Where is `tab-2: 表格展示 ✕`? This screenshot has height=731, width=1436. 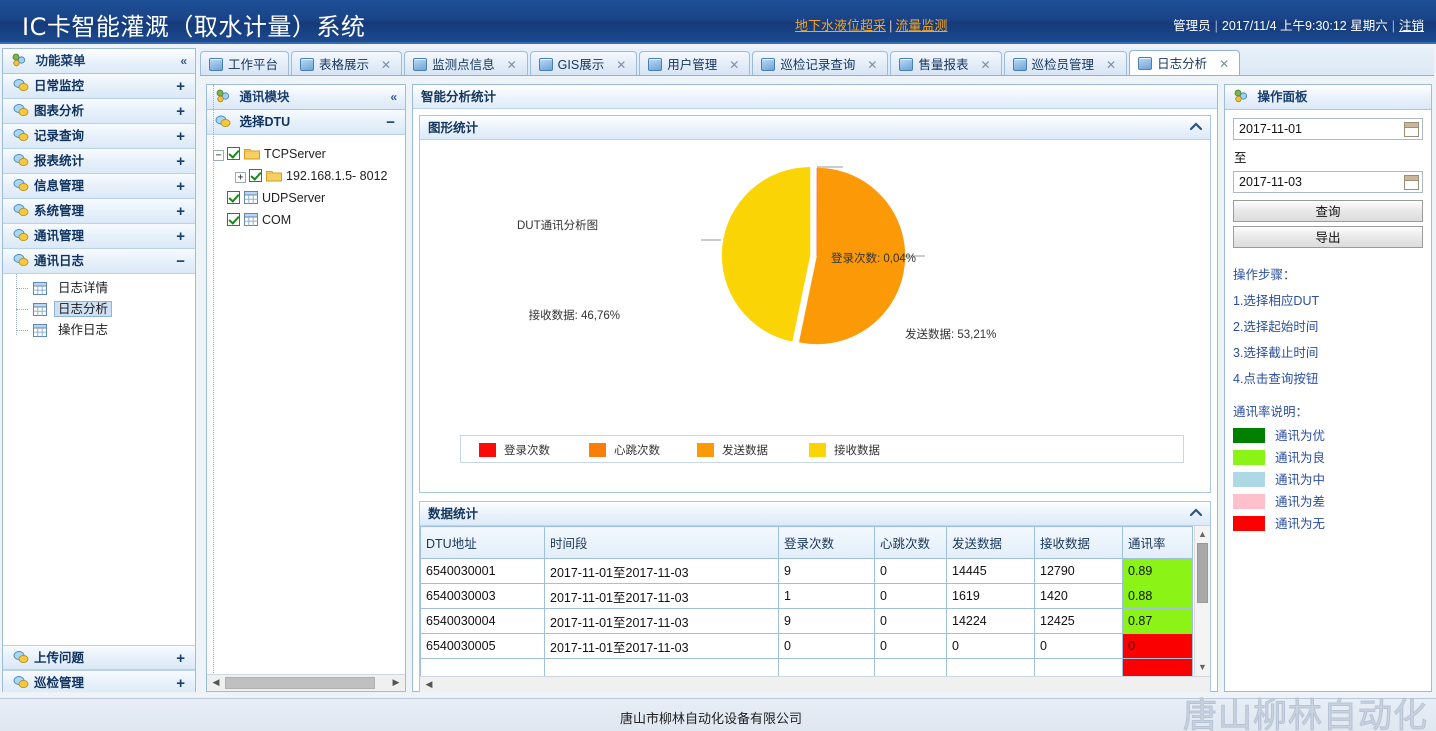
tab-2: 表格展示 ✕ is located at coordinates (347, 63).